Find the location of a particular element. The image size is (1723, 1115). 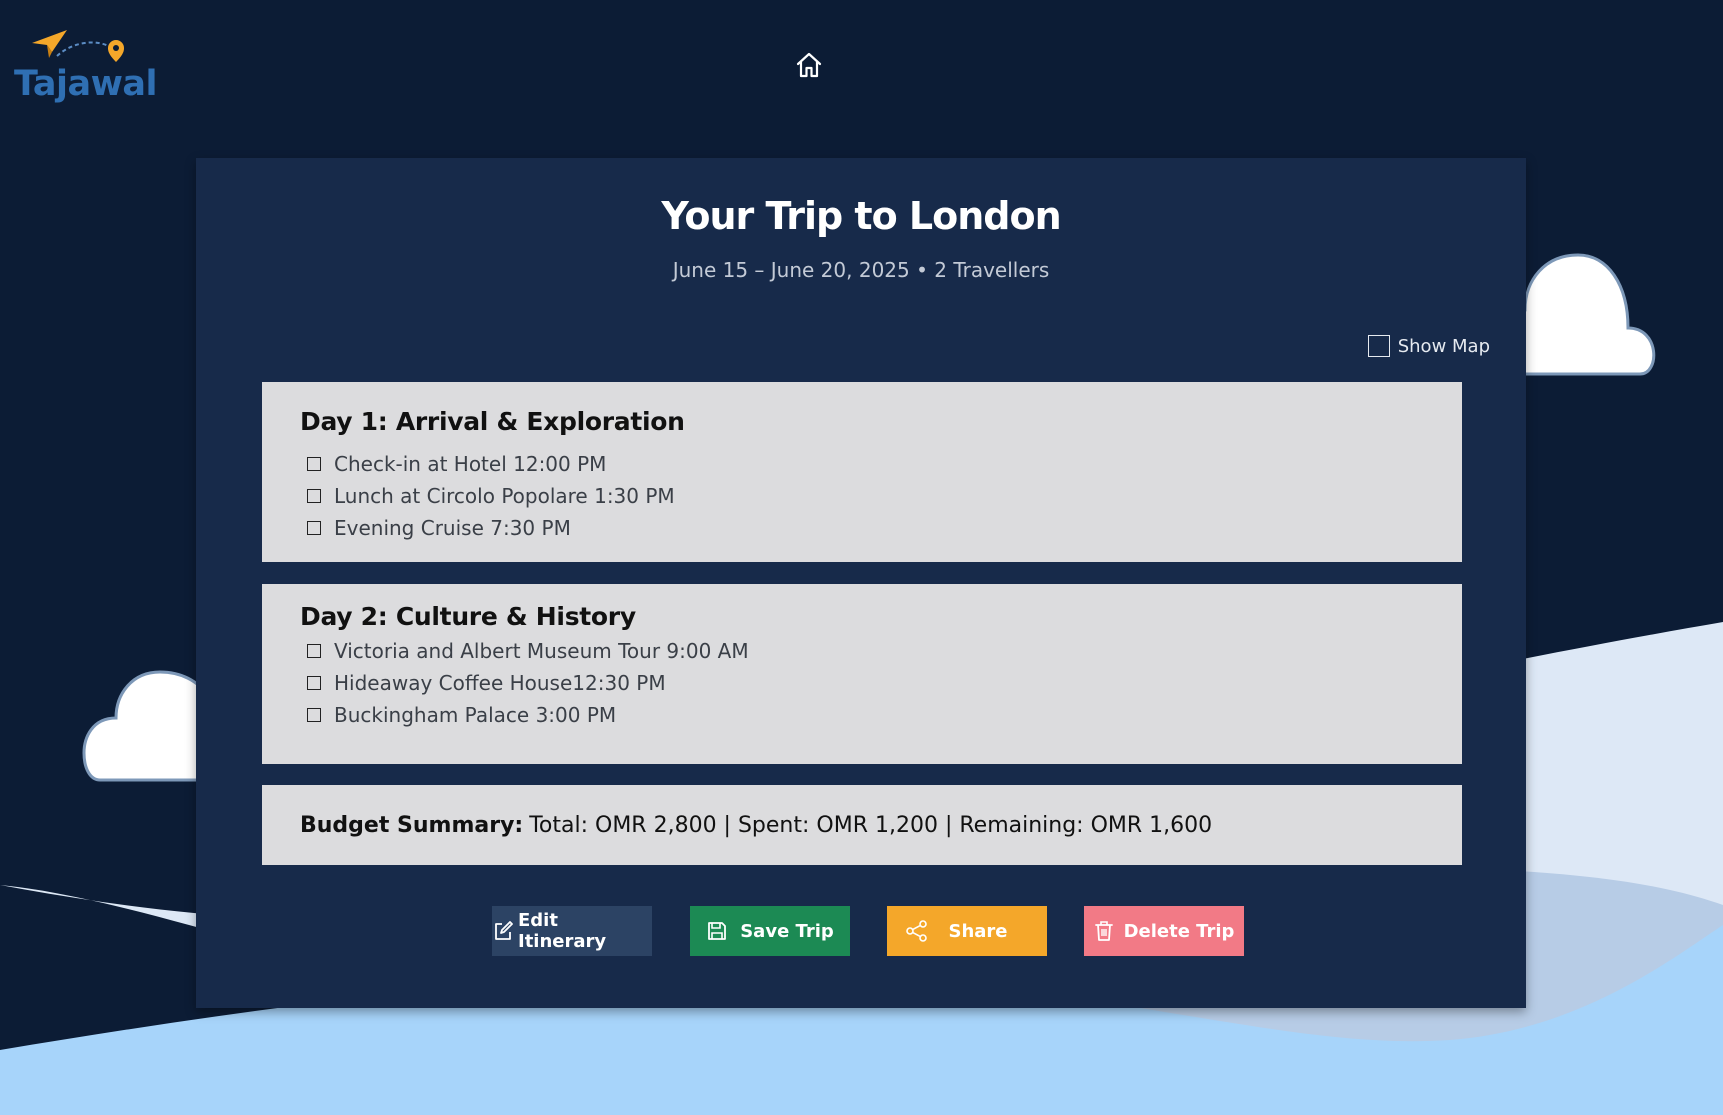

brand-name: Tajawal is located at coordinates (86, 84).